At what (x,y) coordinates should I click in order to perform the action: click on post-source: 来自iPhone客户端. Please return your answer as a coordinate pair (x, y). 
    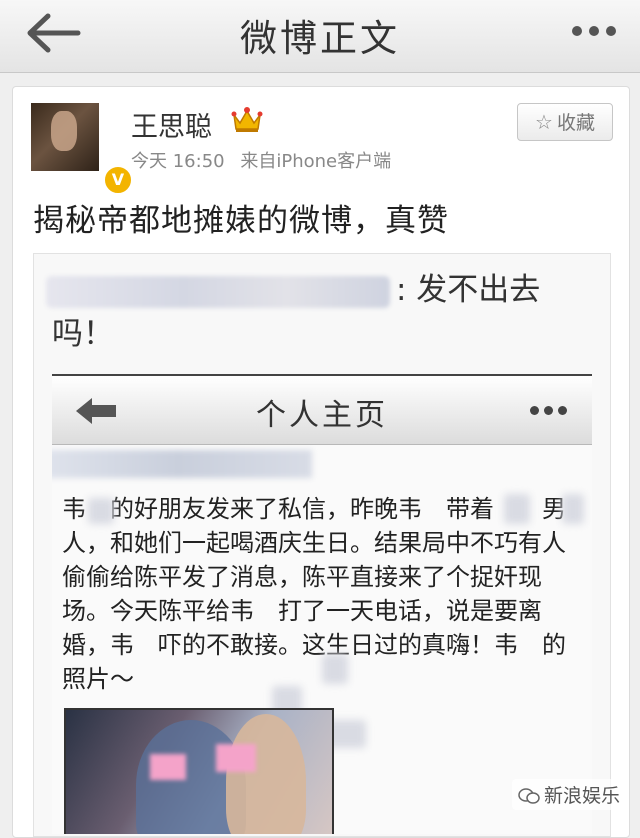
    Looking at the image, I should click on (316, 161).